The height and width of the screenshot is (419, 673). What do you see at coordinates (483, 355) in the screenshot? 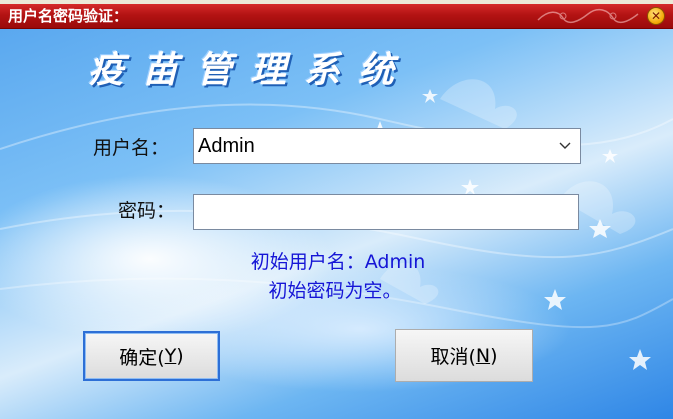
I see `cancel-accelerator: N` at bounding box center [483, 355].